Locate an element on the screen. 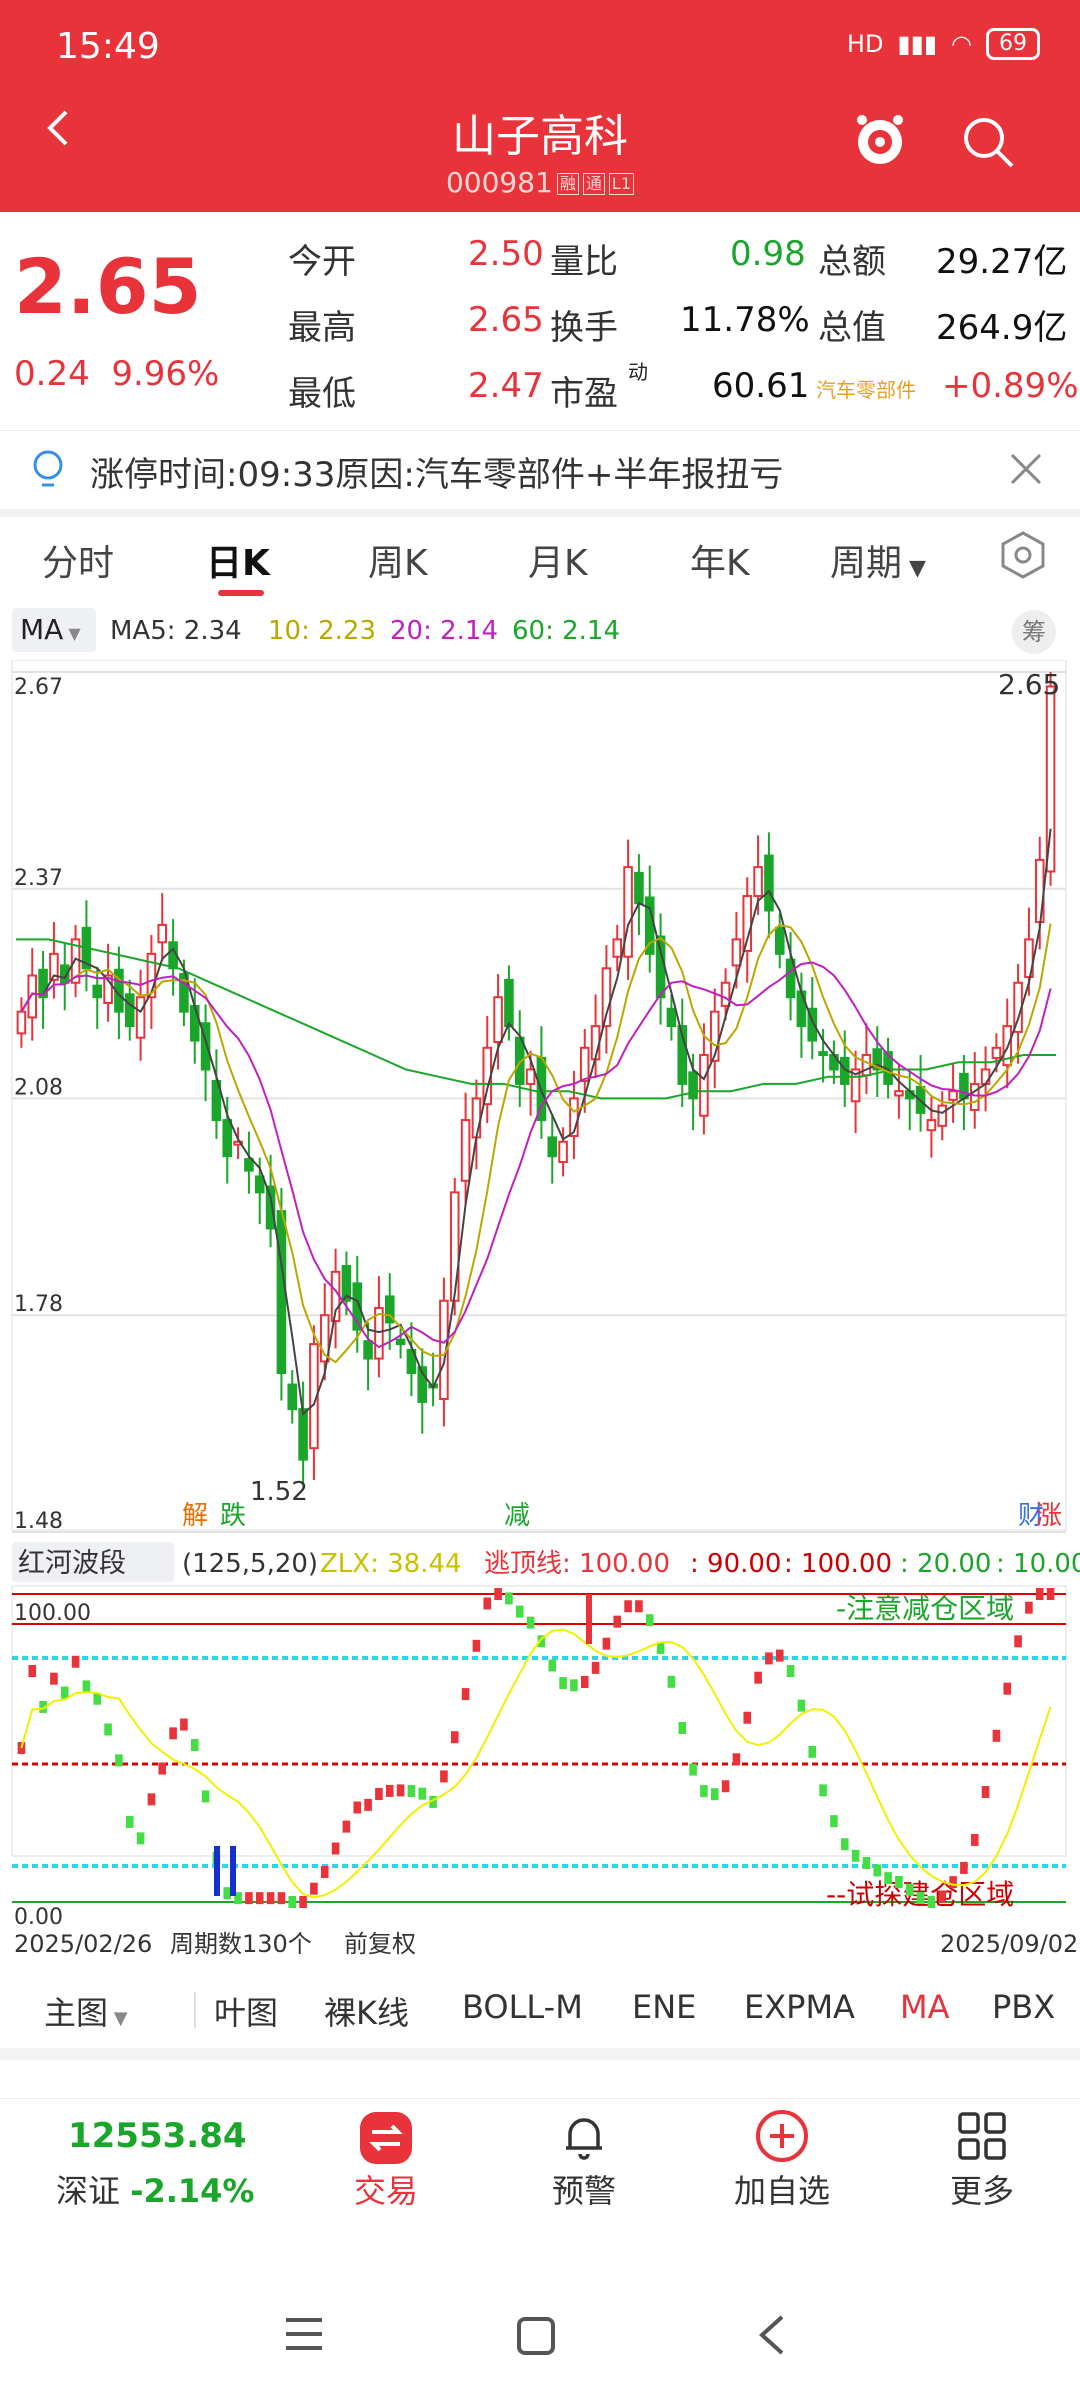 Image resolution: width=1080 pixels, height=2400 pixels. tab-period: 周期 ▼ is located at coordinates (878, 560).